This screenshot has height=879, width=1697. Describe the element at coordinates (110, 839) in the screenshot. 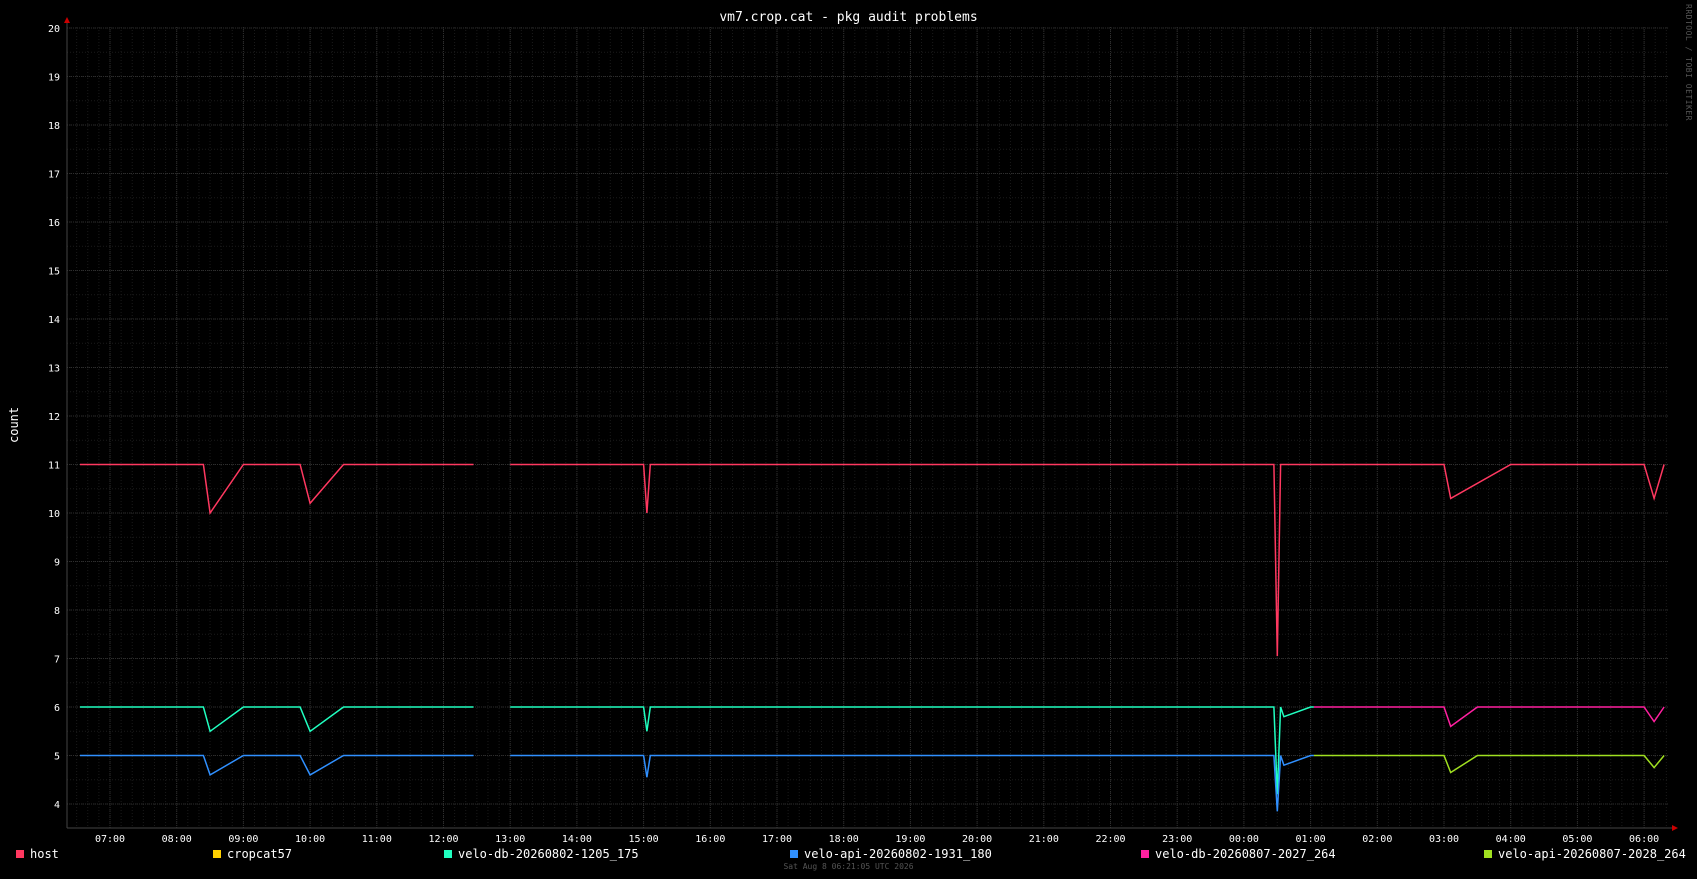

I see `x-tick-label: 07:00` at that location.